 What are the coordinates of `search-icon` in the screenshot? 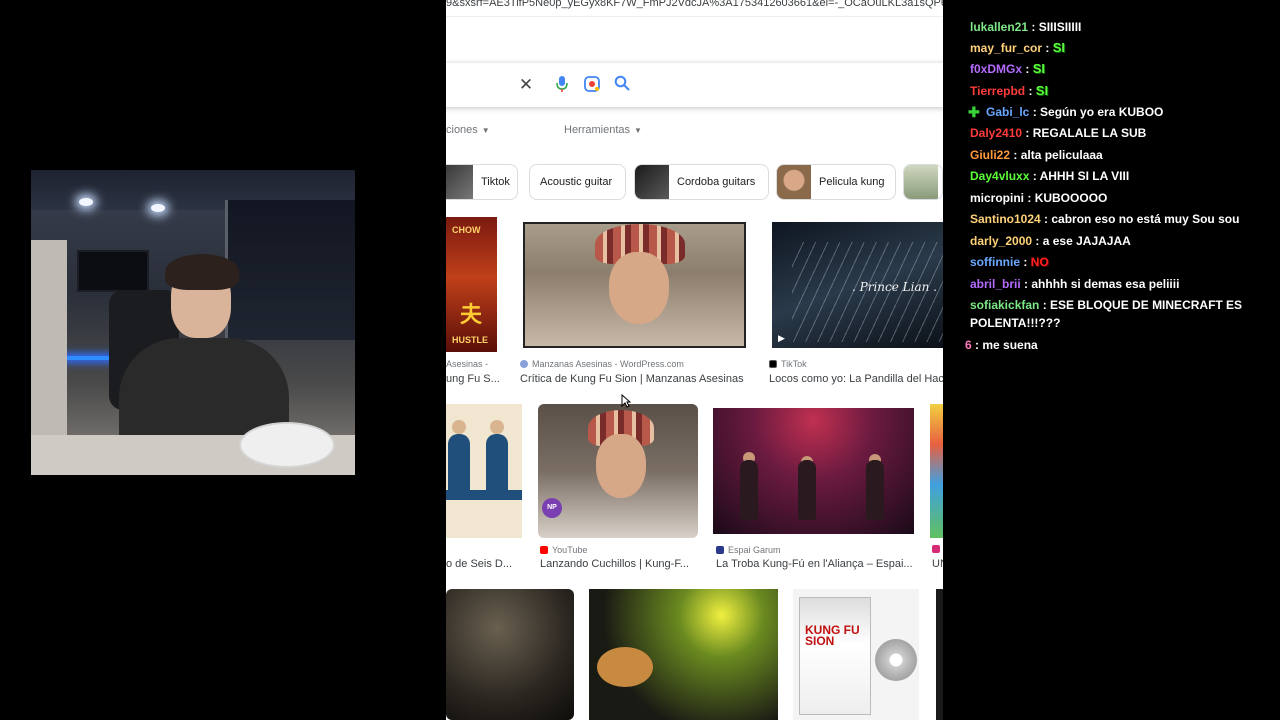 It's located at (622, 85).